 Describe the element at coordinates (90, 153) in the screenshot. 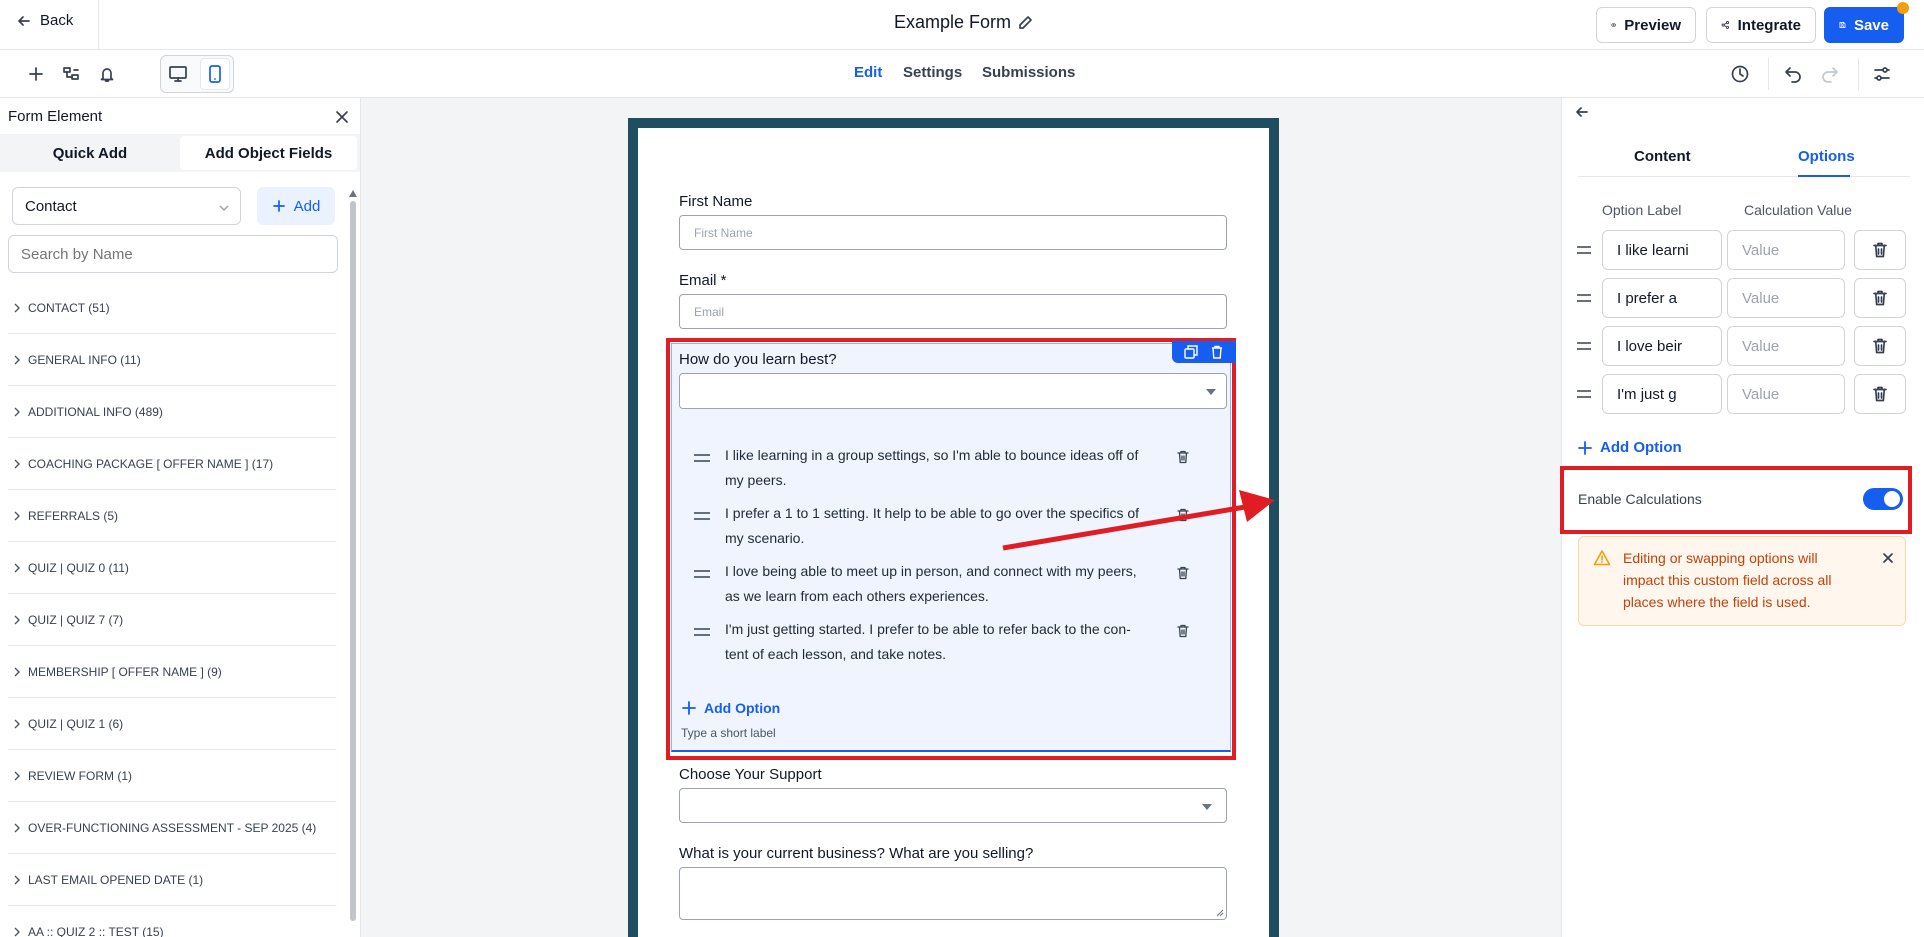

I see `tab-quick-add: Quick Add` at that location.